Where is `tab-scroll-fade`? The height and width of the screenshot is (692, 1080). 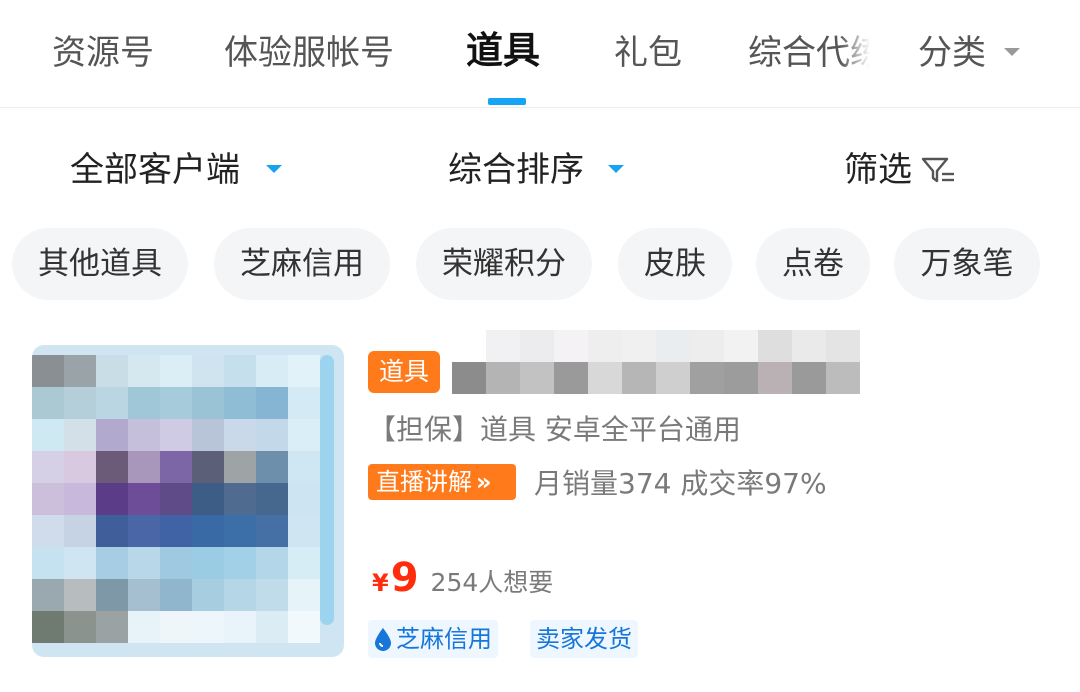
tab-scroll-fade is located at coordinates (855, 53).